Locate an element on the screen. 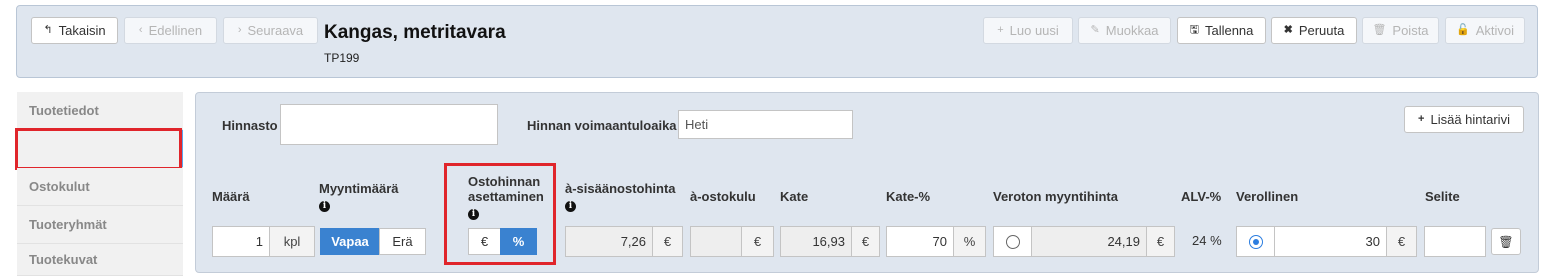 The height and width of the screenshot is (276, 1543). kate-input: 16,93 is located at coordinates (816, 241).